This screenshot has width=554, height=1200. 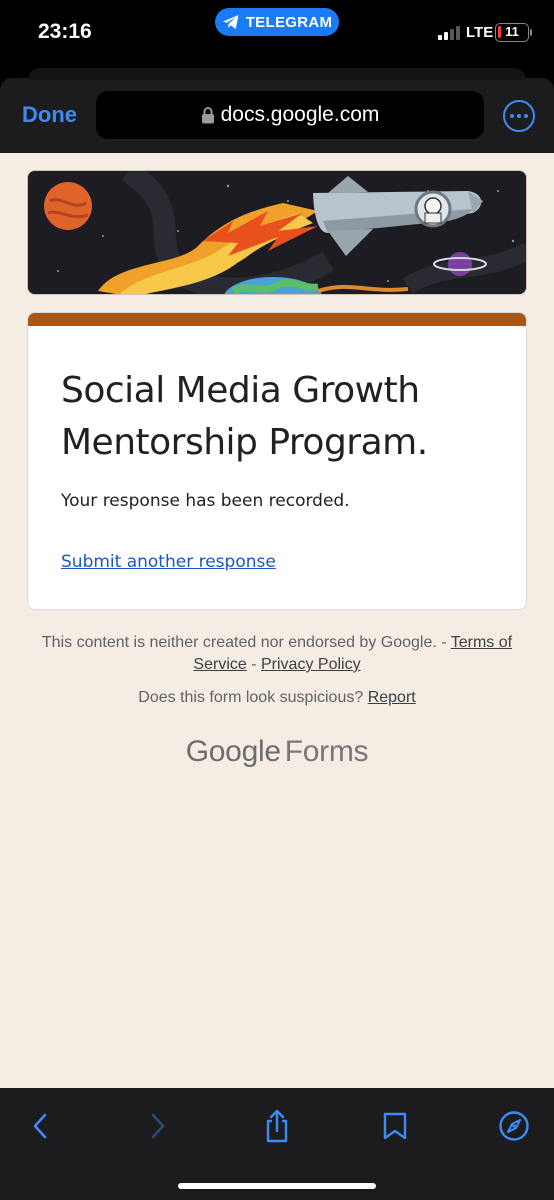 What do you see at coordinates (168, 562) in the screenshot?
I see `submit-another-response-link: Submit another response` at bounding box center [168, 562].